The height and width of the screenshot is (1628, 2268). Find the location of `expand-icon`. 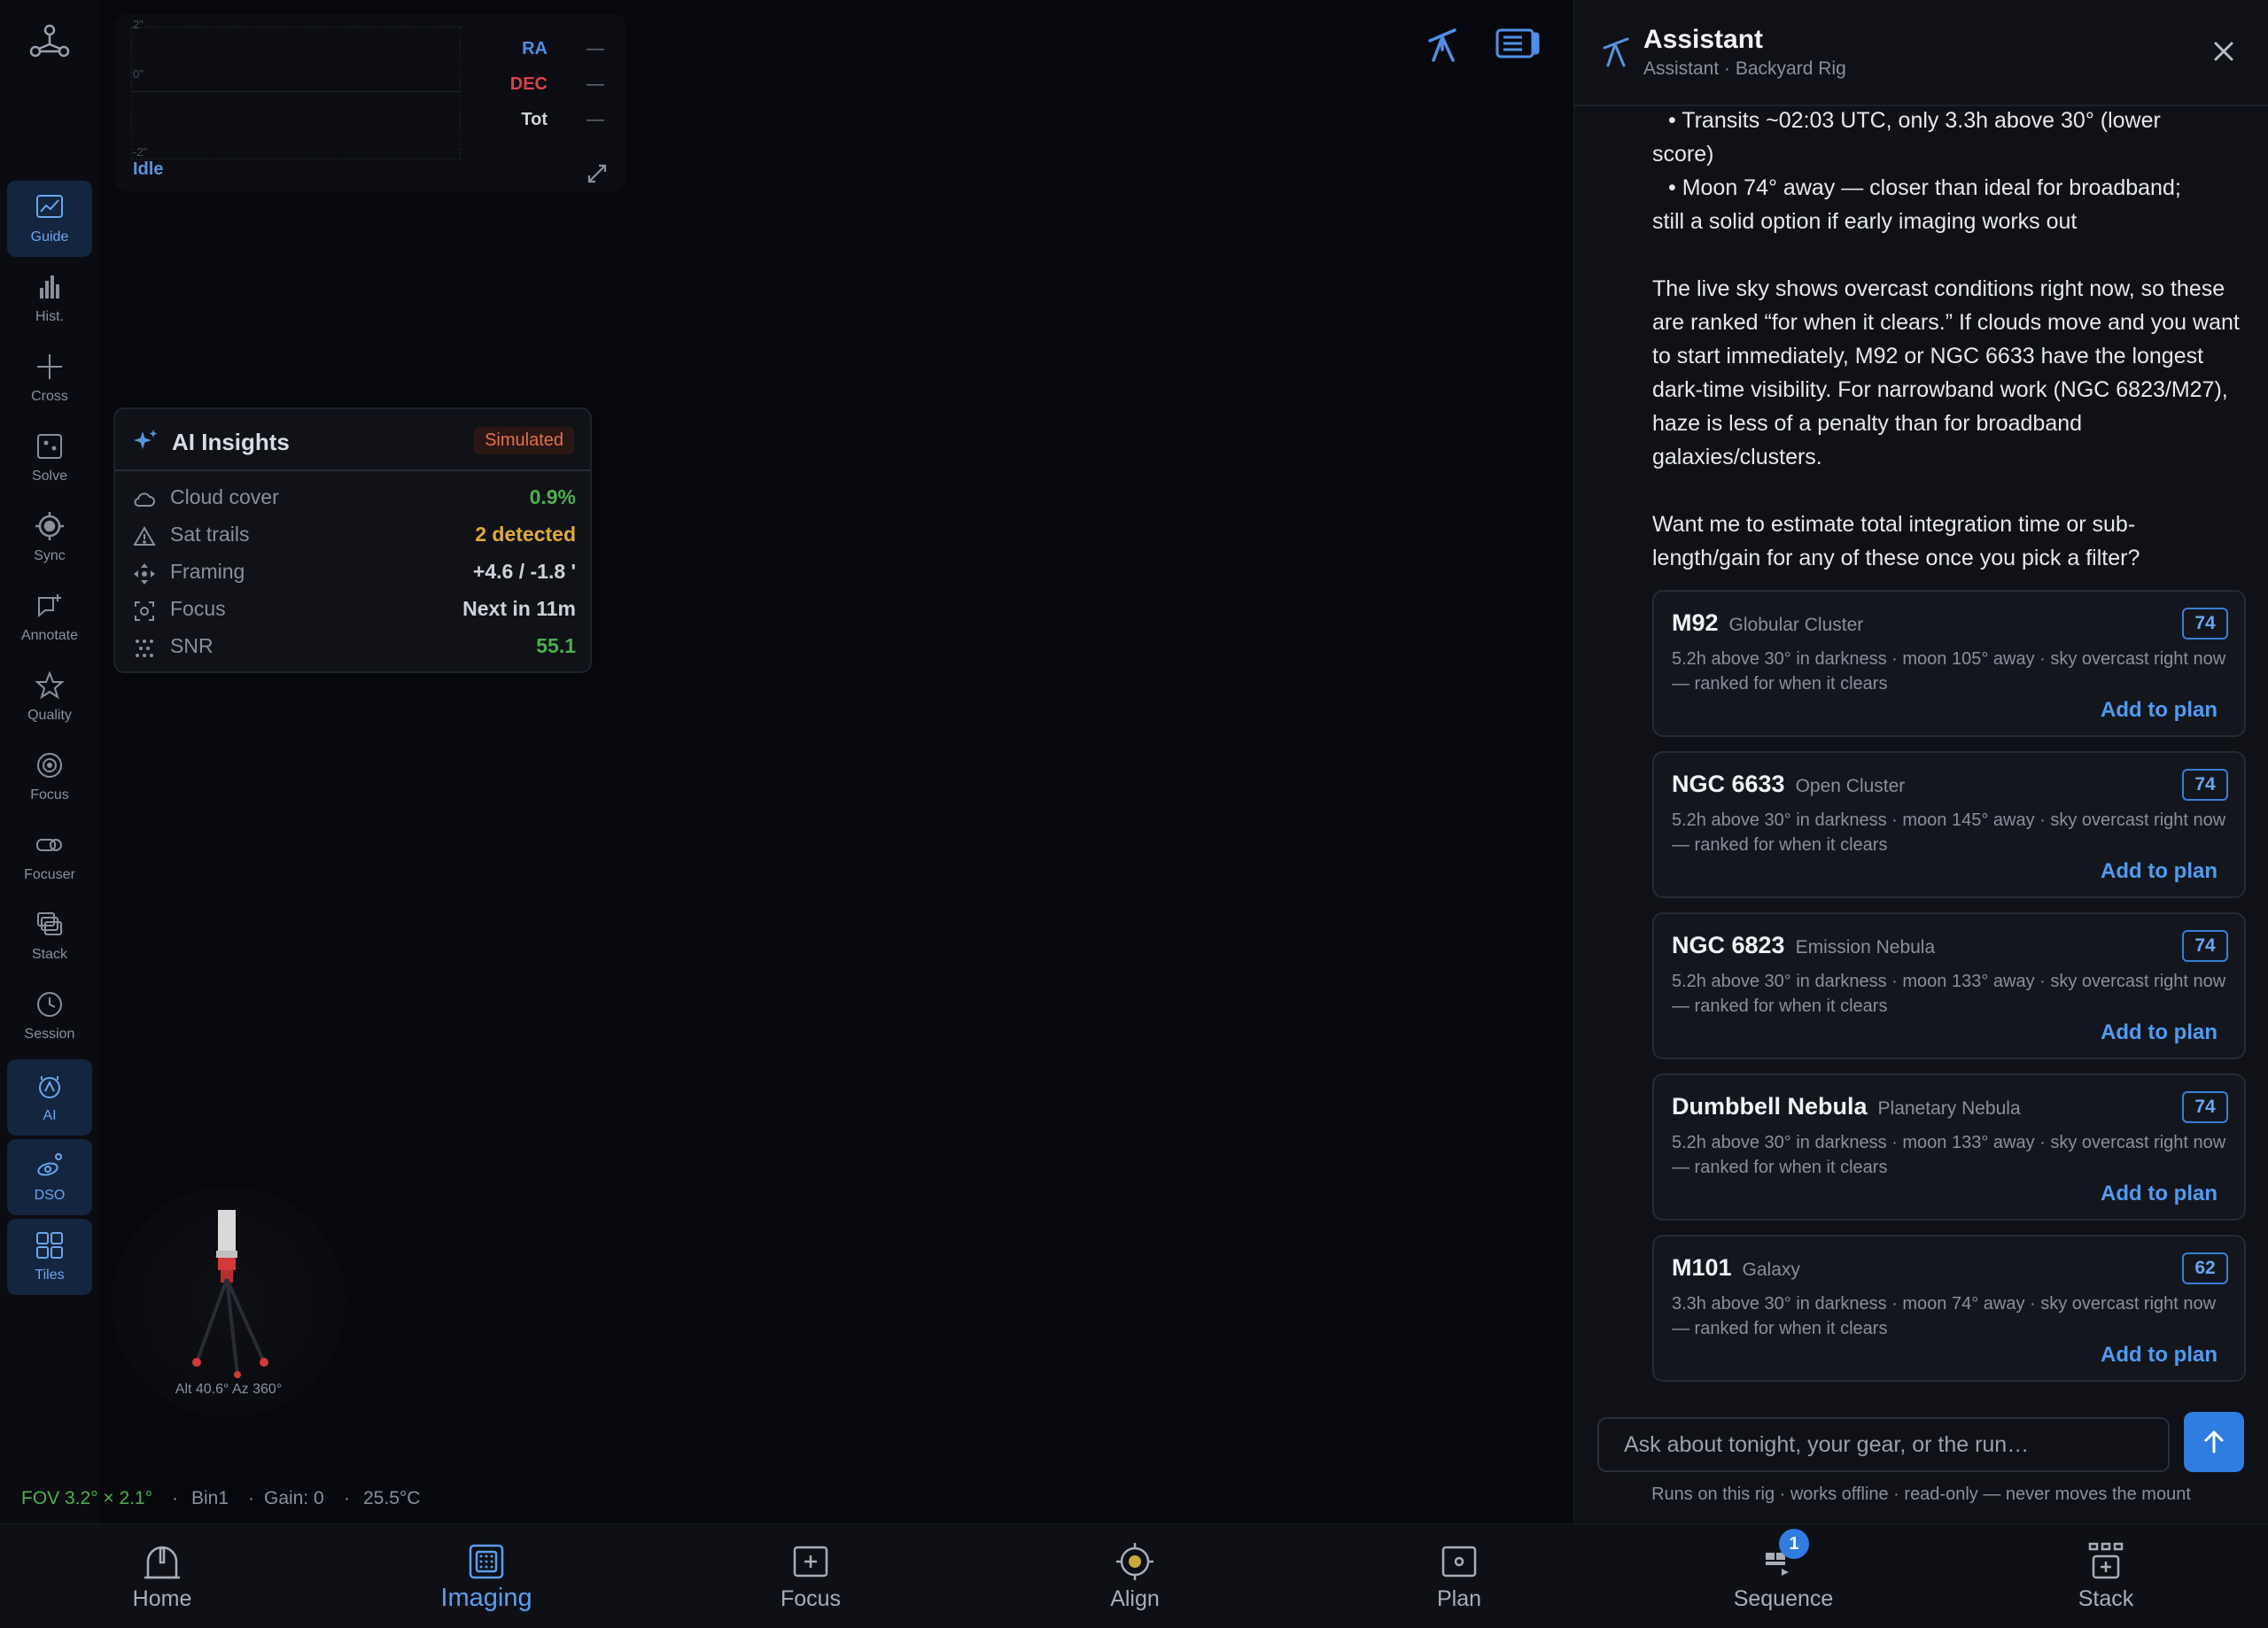

expand-icon is located at coordinates (597, 173).